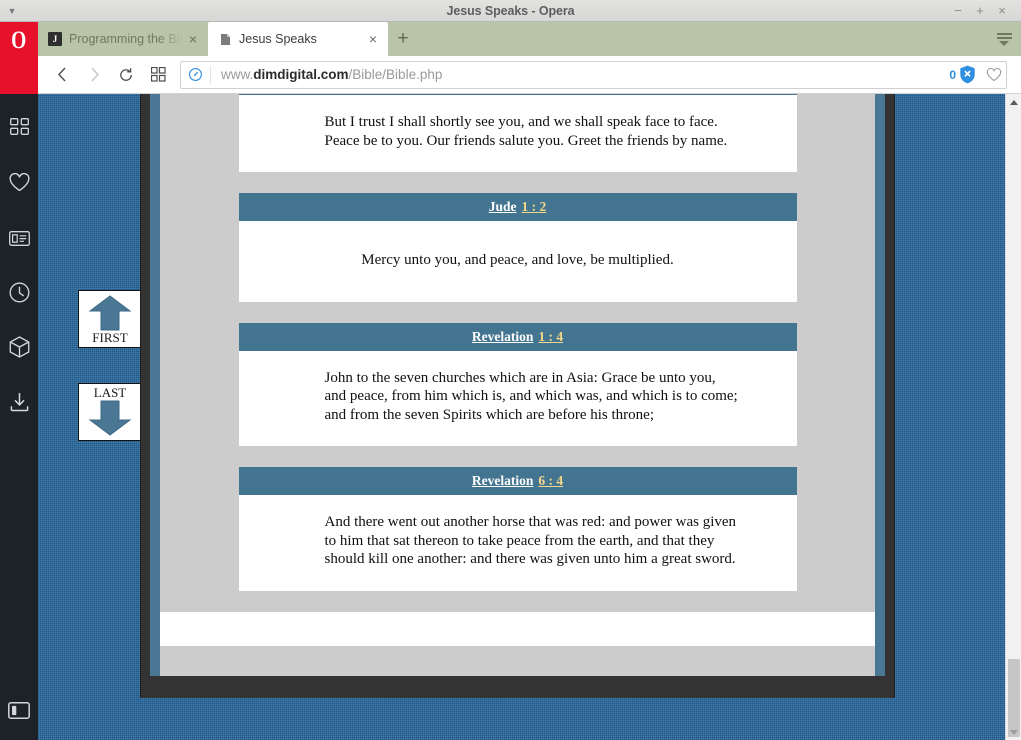  I want to click on minimize-button: −, so click(958, 11).